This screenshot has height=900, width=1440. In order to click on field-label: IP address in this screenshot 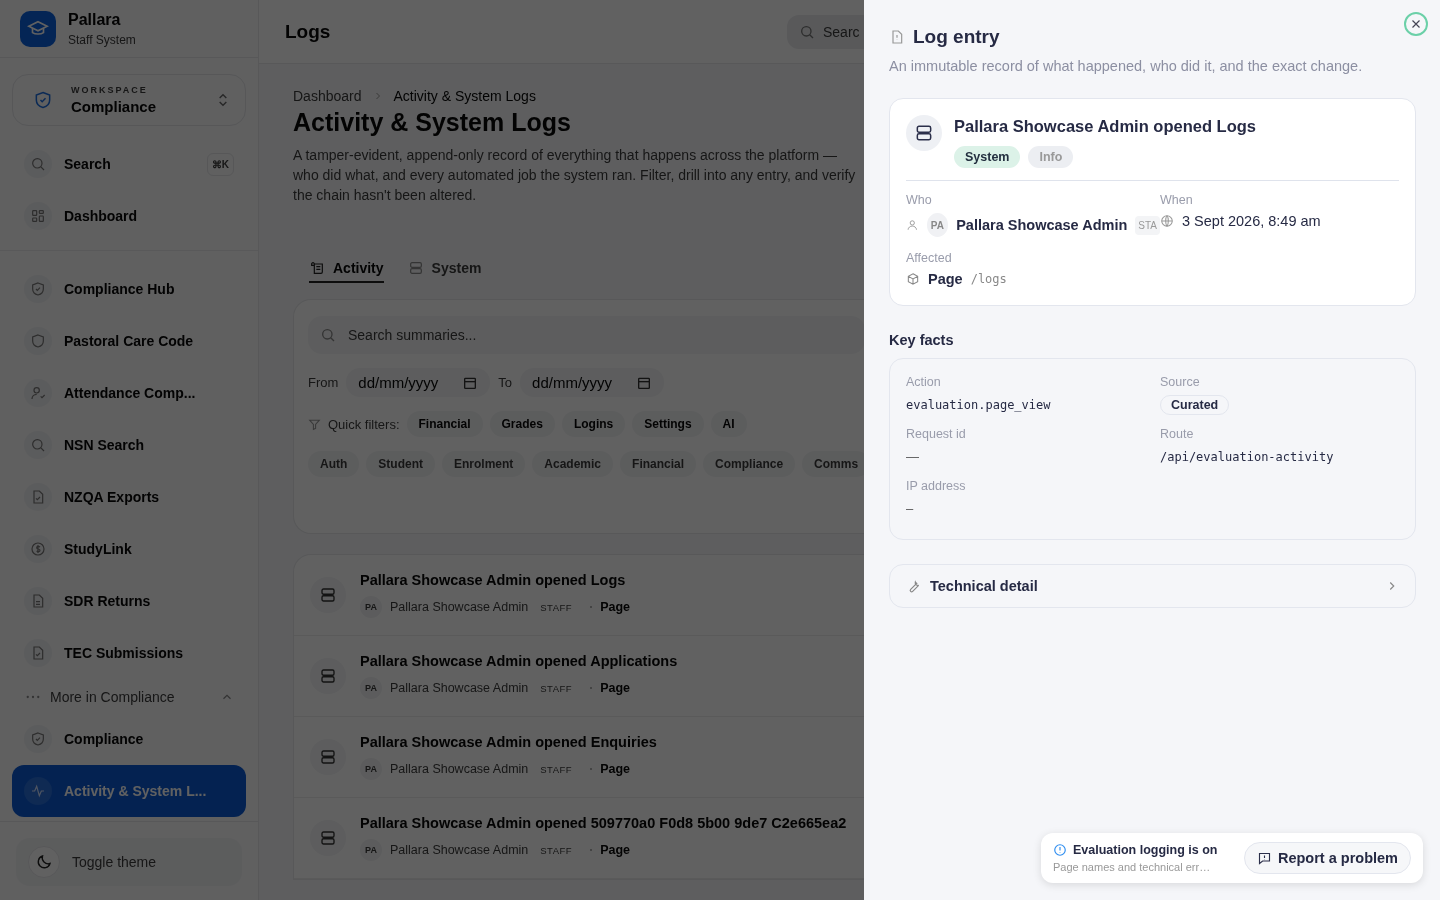, I will do `click(936, 486)`.